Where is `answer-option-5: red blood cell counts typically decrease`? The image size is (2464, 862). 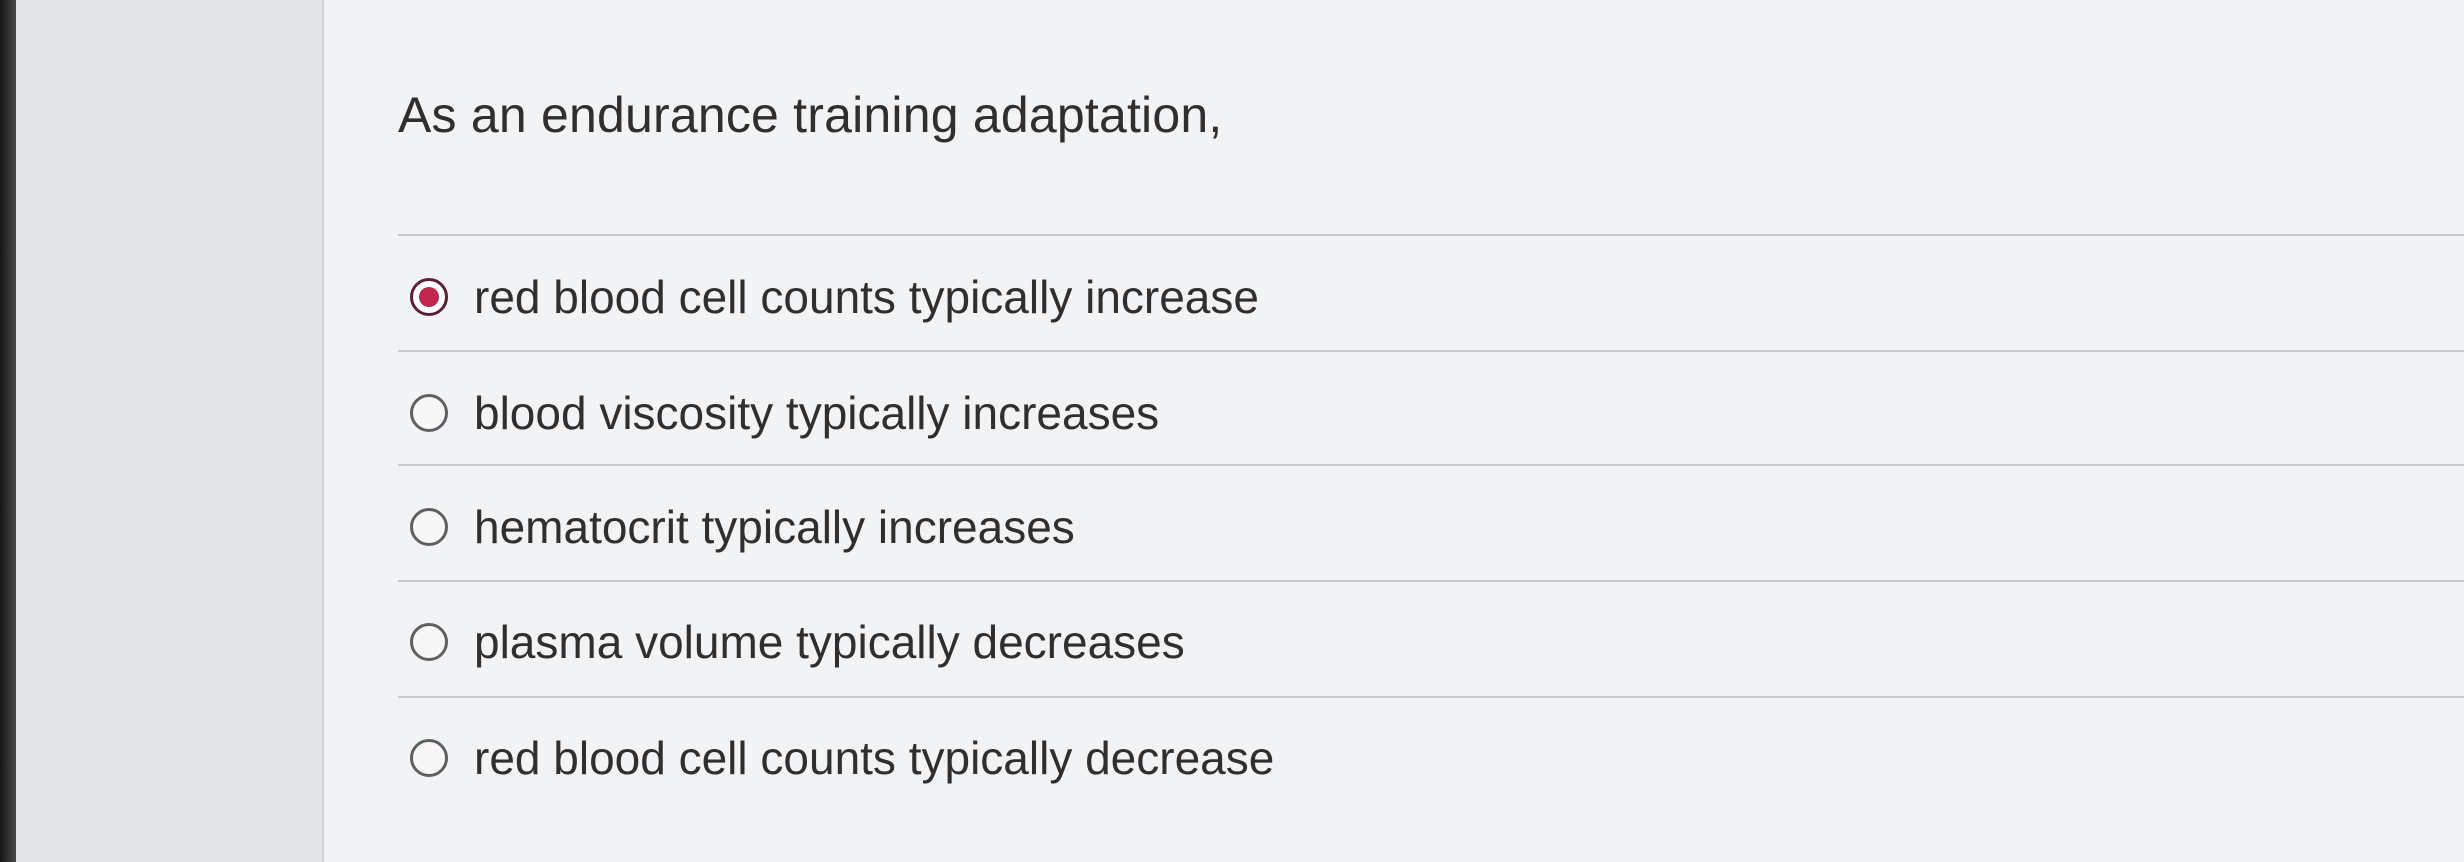 answer-option-5: red blood cell counts typically decrease is located at coordinates (842, 758).